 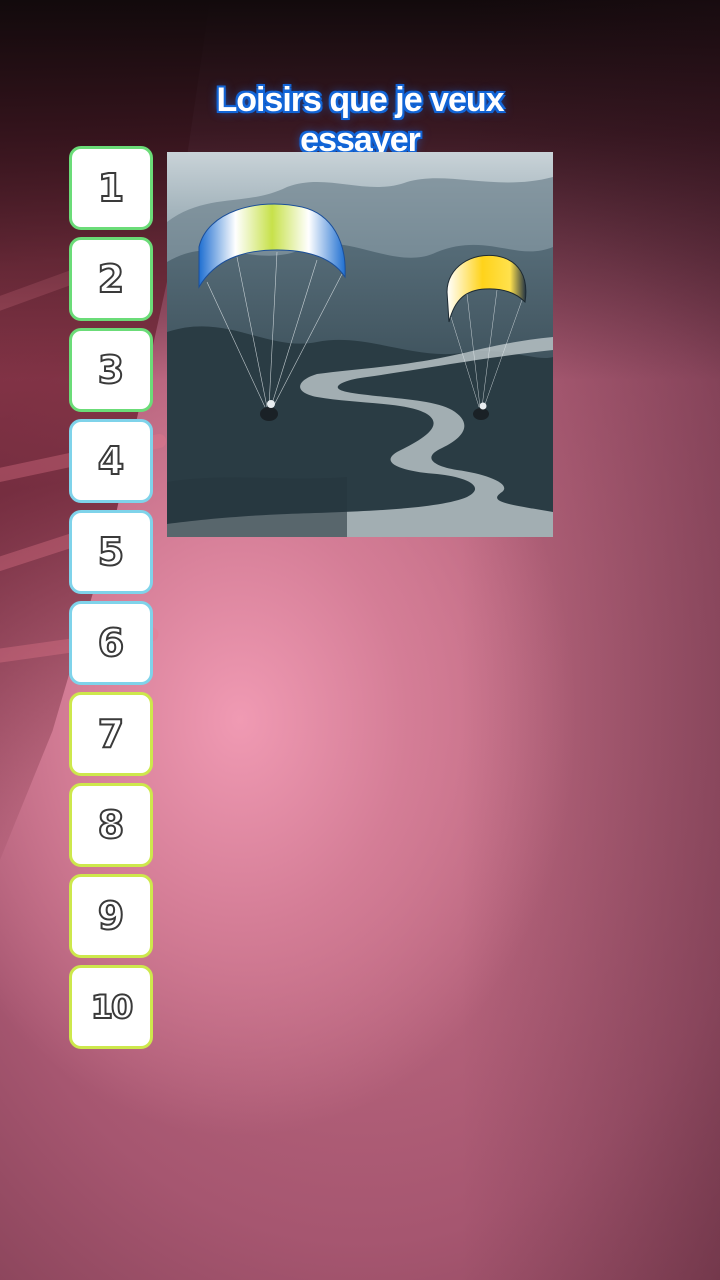 What do you see at coordinates (111, 279) in the screenshot?
I see `rank-slot-2: 2` at bounding box center [111, 279].